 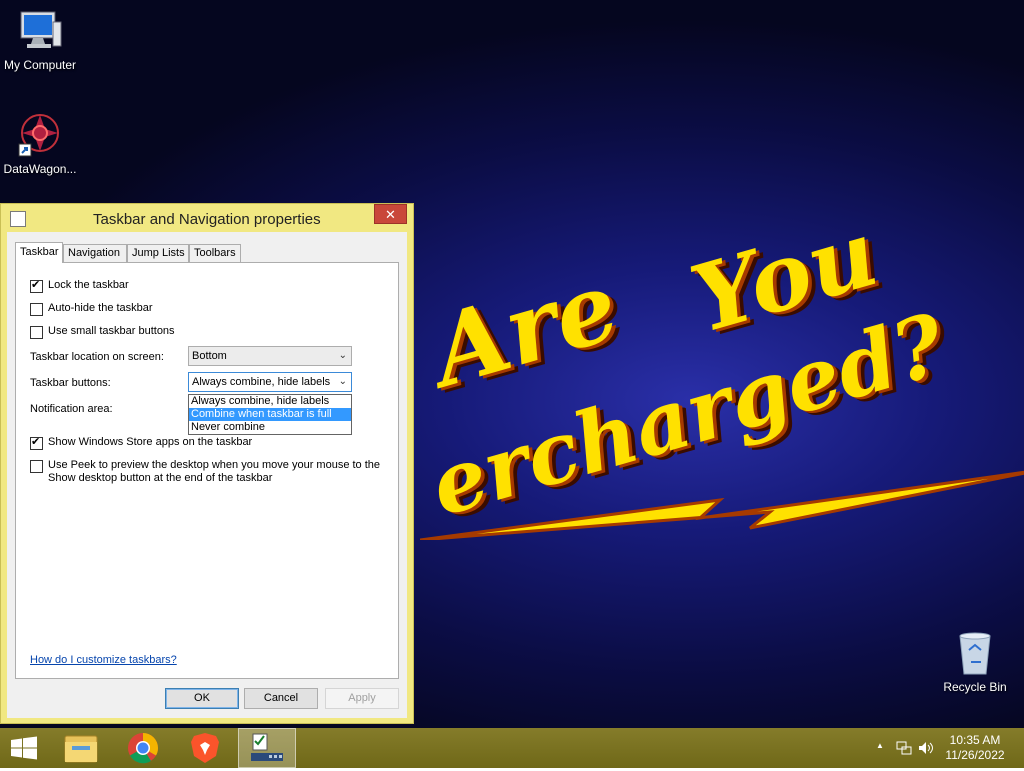 I want to click on cancel-button: Cancel, so click(x=281, y=698).